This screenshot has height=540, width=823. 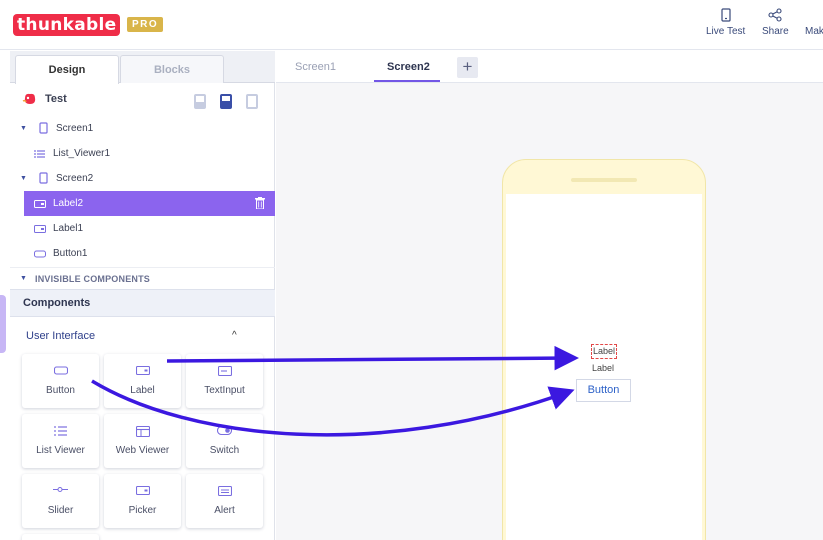 What do you see at coordinates (234, 336) in the screenshot?
I see `collapse-caret-icon: ^` at bounding box center [234, 336].